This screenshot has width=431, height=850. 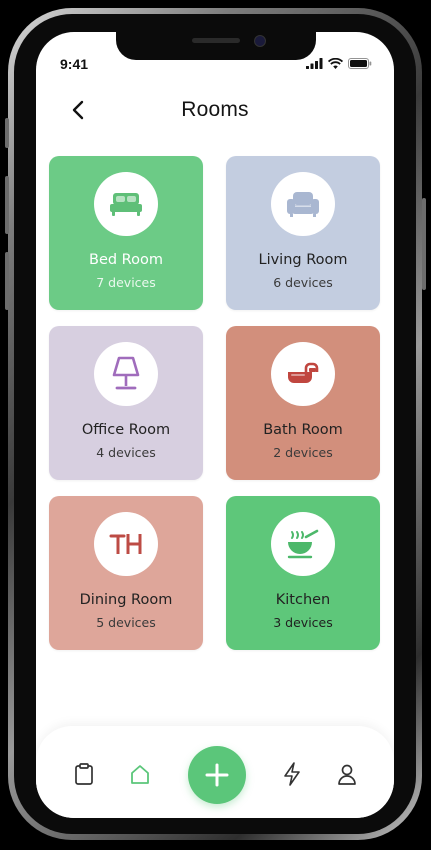 I want to click on user-icon, so click(x=347, y=774).